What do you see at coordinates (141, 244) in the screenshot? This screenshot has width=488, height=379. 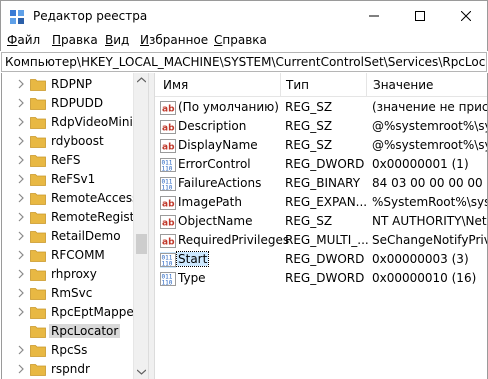 I see `scrollbar-thumb` at bounding box center [141, 244].